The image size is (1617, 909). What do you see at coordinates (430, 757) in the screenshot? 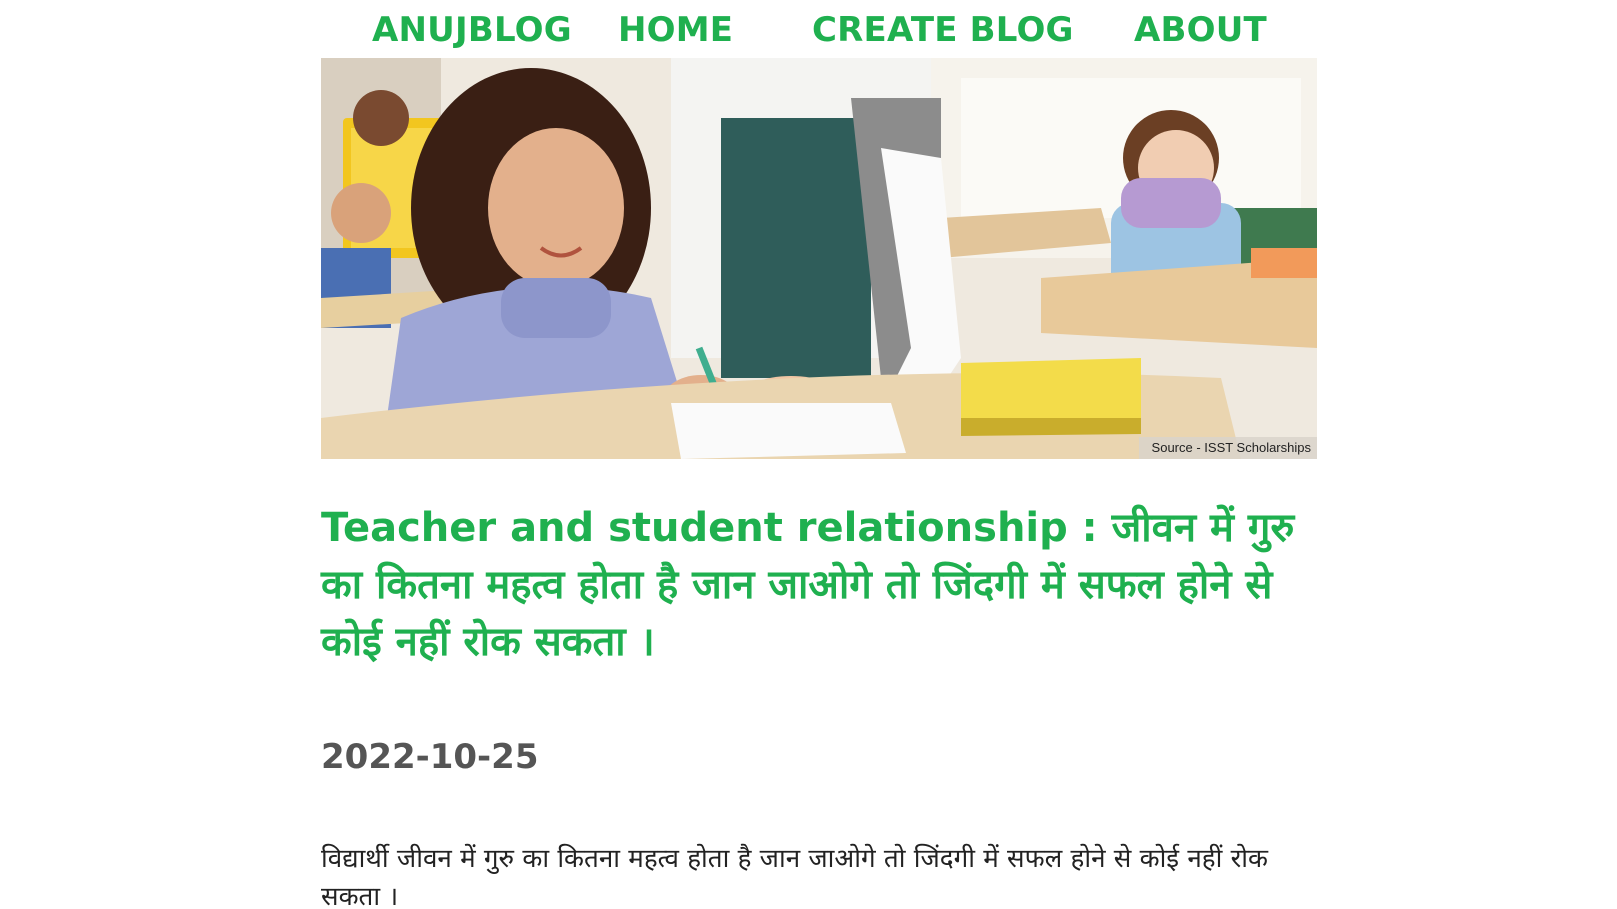
I see `post-date: 2022-10-25` at bounding box center [430, 757].